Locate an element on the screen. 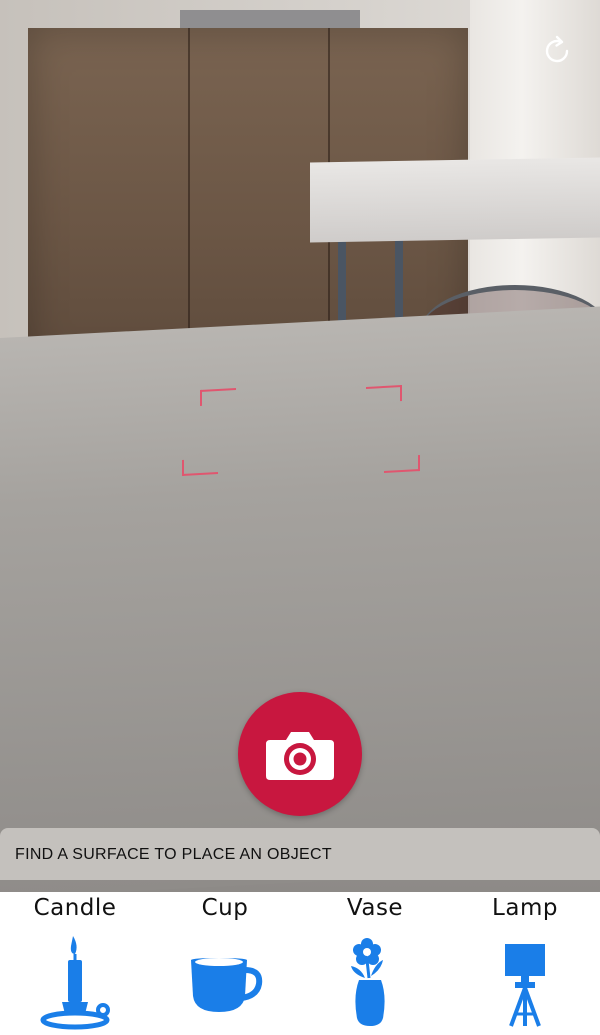  object-item-vase: Vase is located at coordinates (375, 963).